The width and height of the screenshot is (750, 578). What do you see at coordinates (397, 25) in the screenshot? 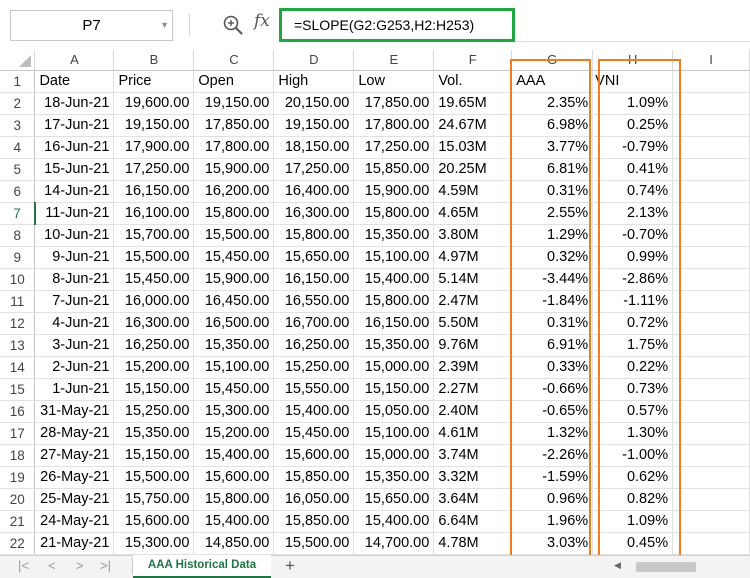
I see `formula-input: =SLOPE(G2:G253,H2:H253)` at bounding box center [397, 25].